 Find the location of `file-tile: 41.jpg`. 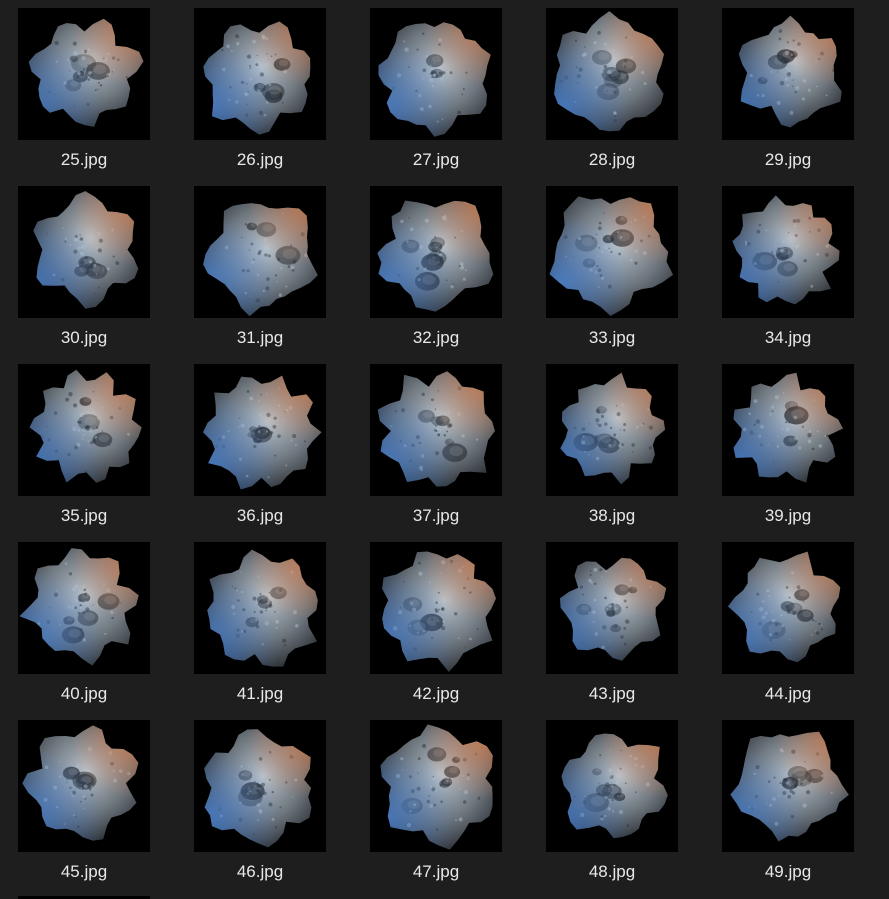

file-tile: 41.jpg is located at coordinates (260, 627).